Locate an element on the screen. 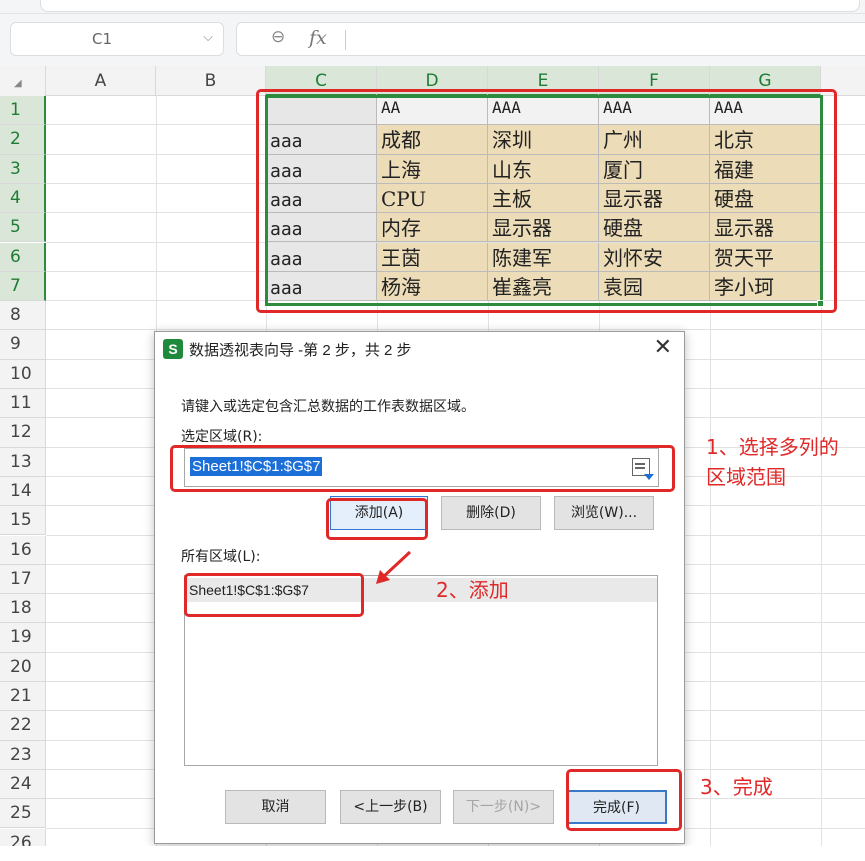  row-header: 14 is located at coordinates (23, 491).